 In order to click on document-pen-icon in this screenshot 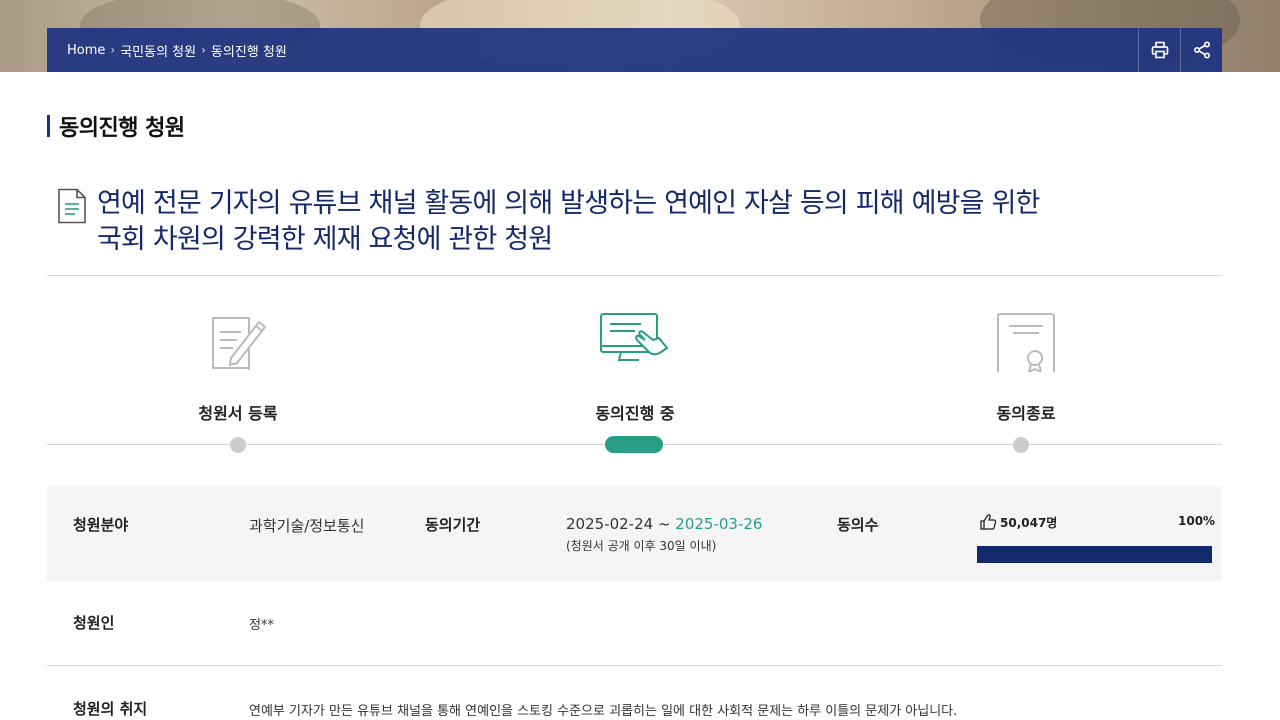, I will do `click(239, 343)`.